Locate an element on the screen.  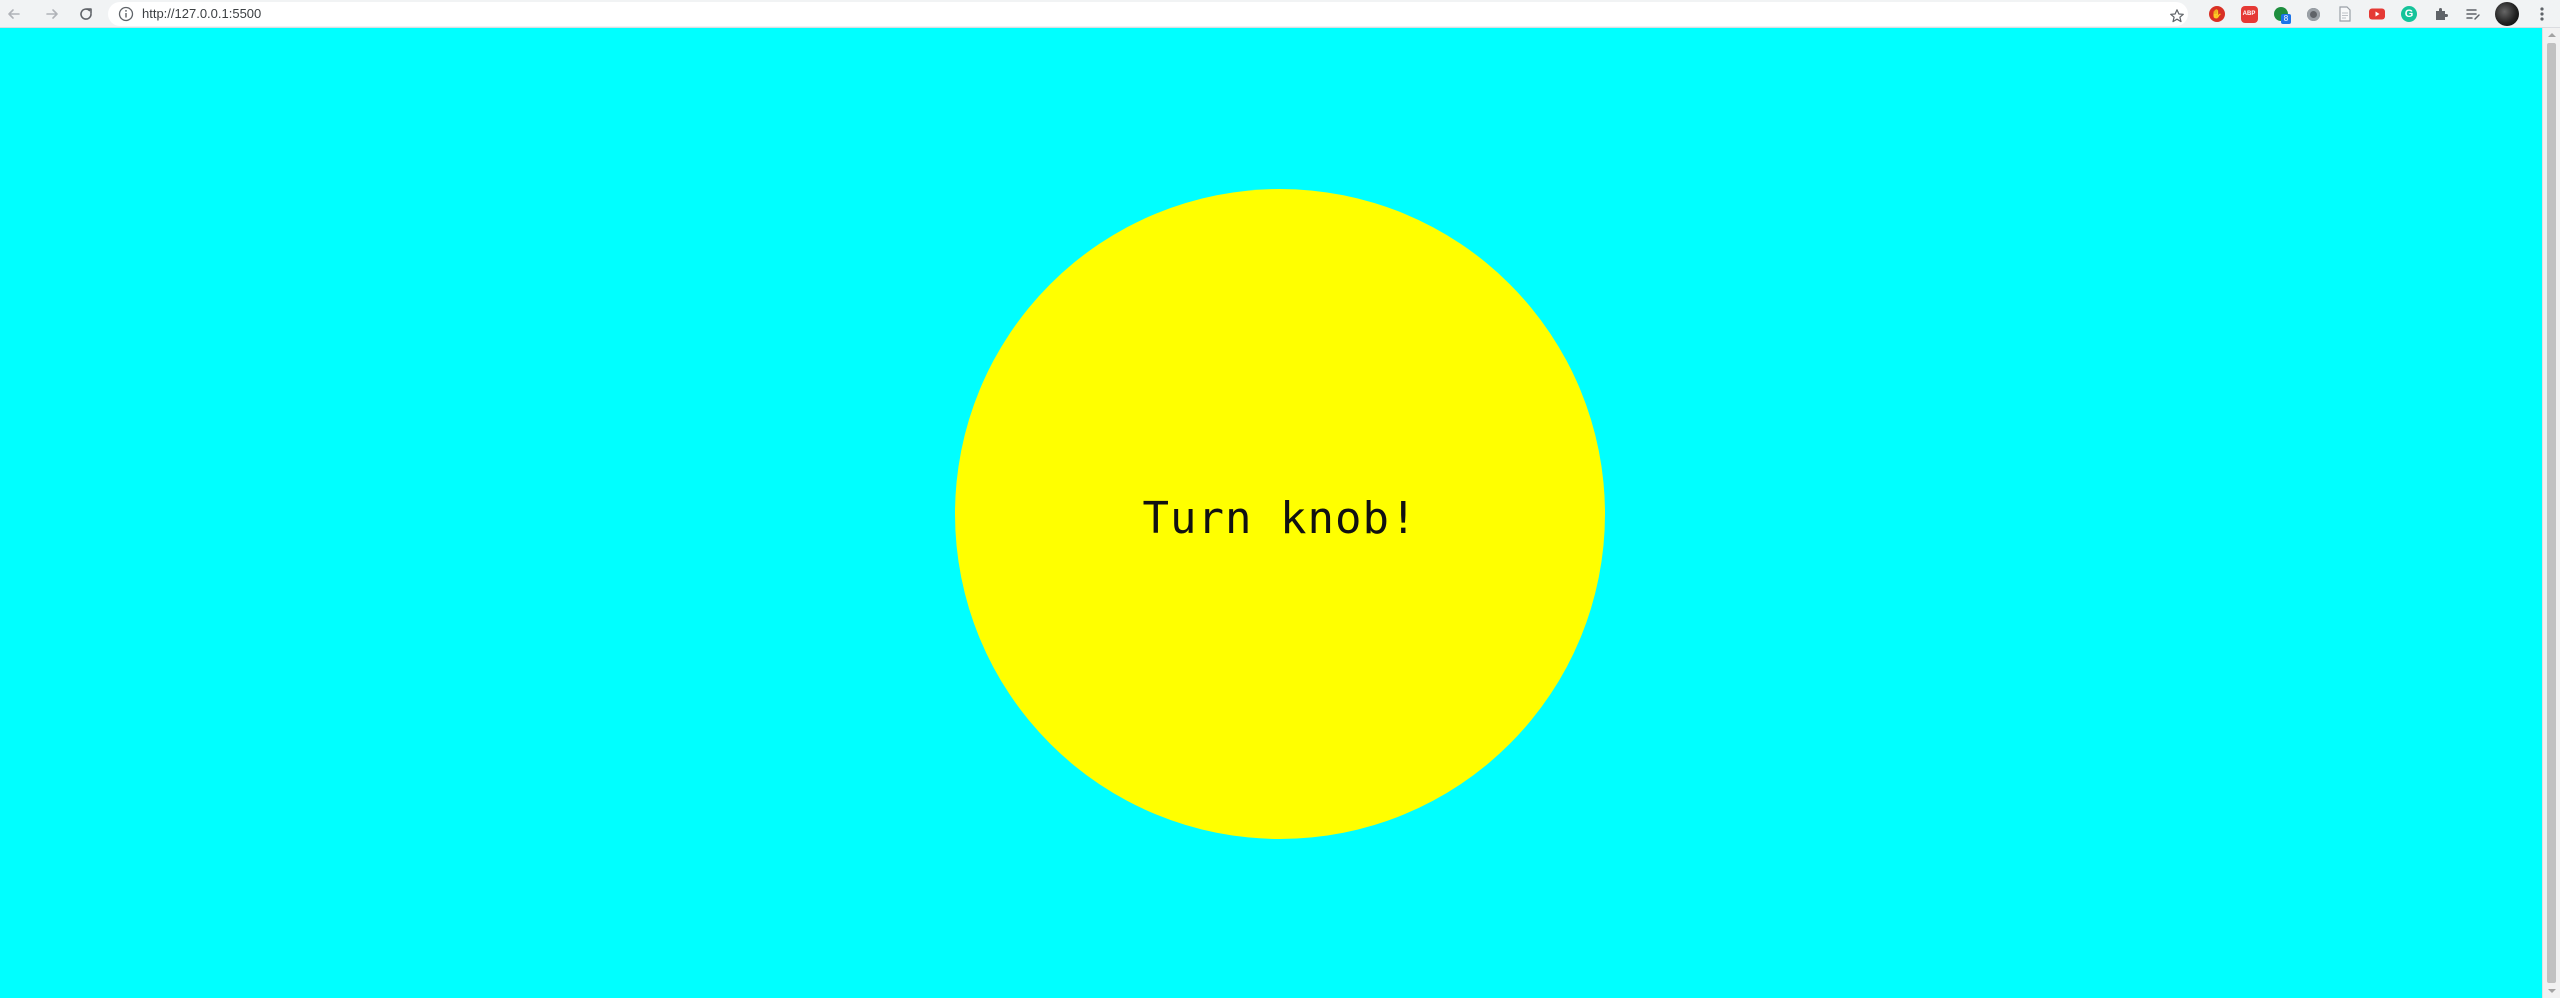
extension-red-hand-button: ✋ is located at coordinates (2217, 14).